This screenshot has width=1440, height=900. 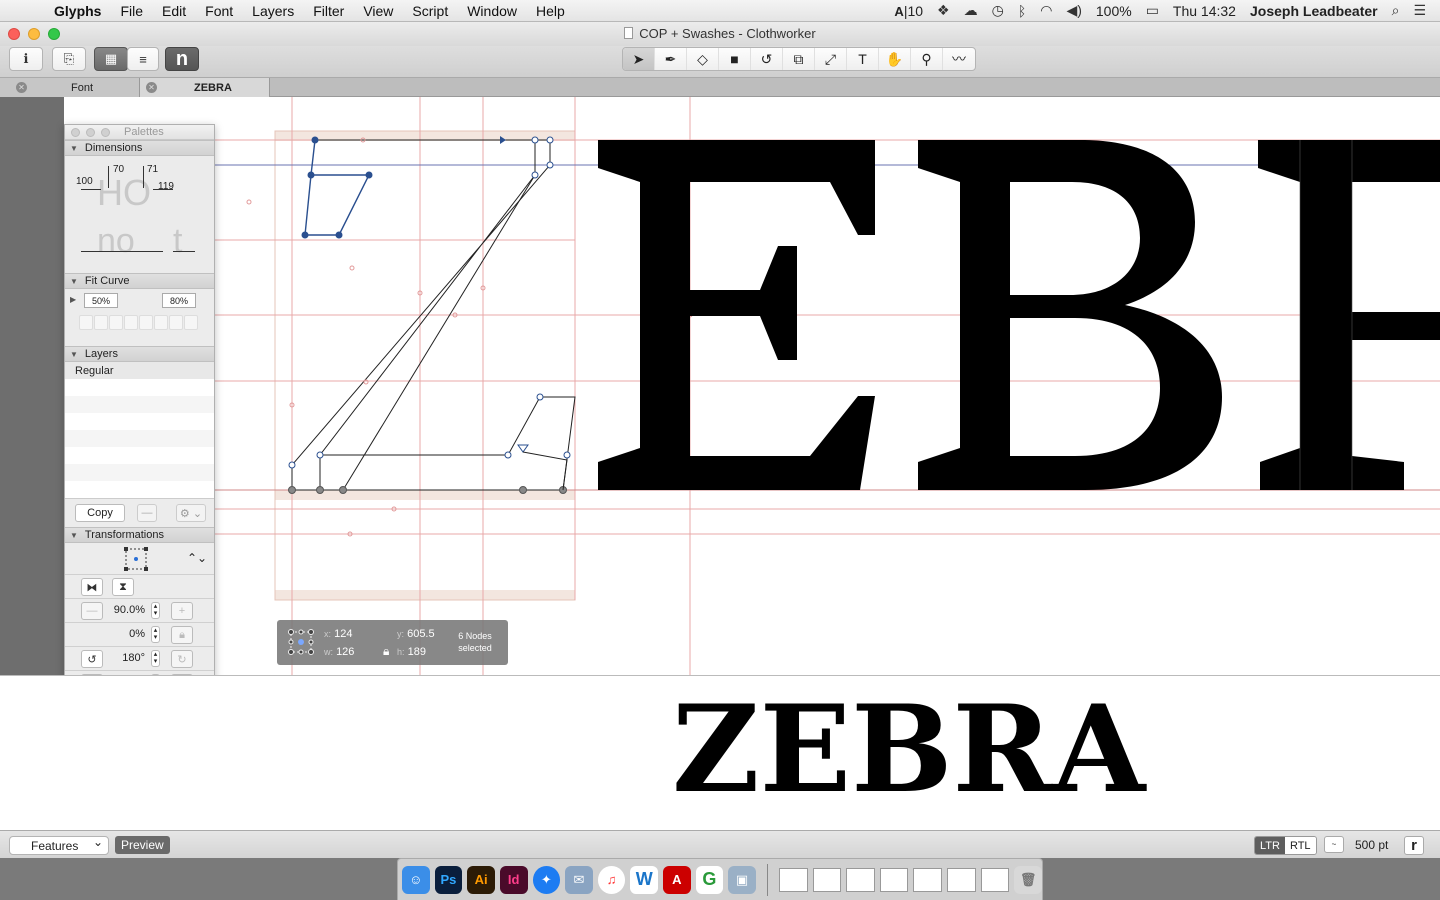 I want to click on stem-o2-value: 71, so click(x=152, y=169).